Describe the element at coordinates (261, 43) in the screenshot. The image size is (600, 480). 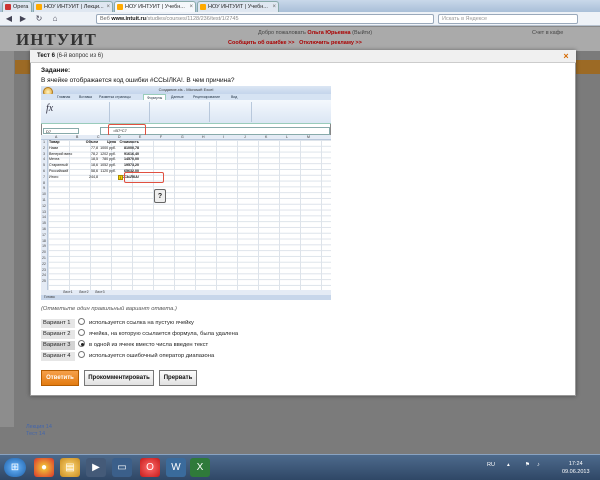
I see `report-error-link: Сообщить об ошибке >>` at that location.